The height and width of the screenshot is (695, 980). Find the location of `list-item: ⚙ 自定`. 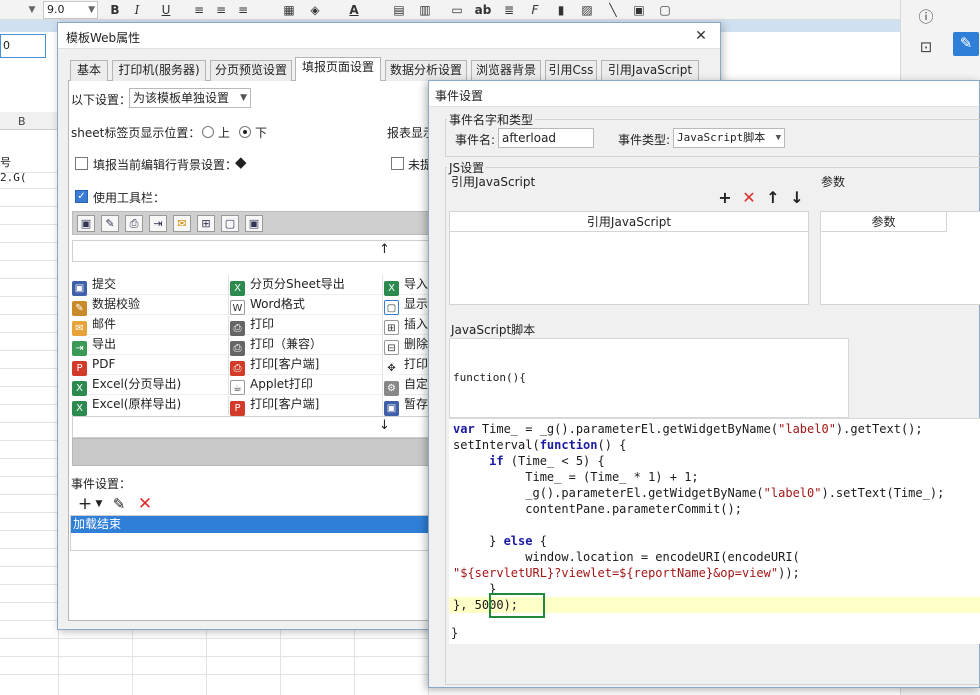

list-item: ⚙ 自定 is located at coordinates (406, 385).